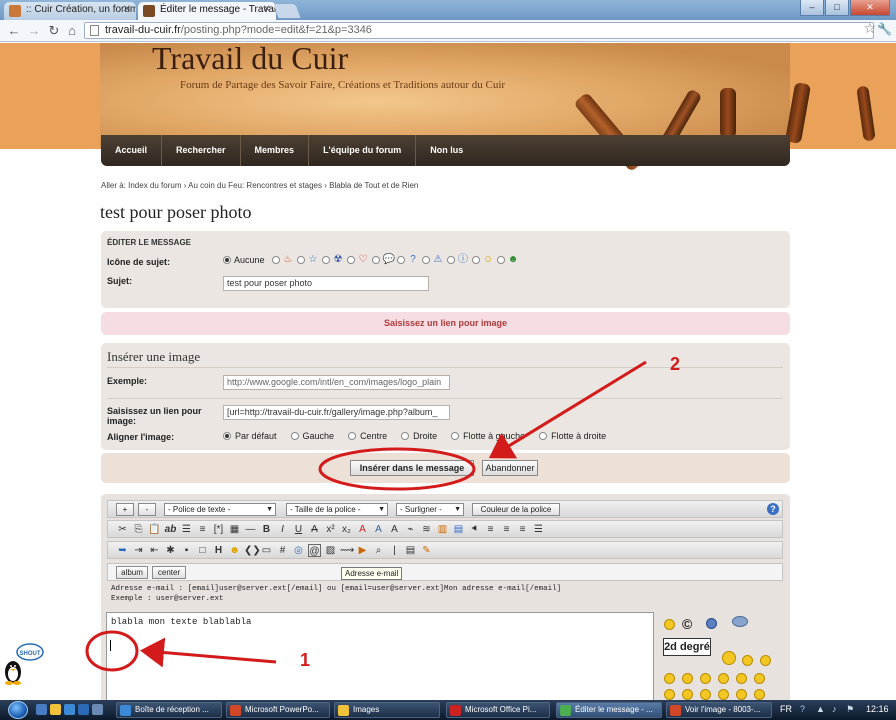 The image size is (896, 720). I want to click on folder-icon, so click(55, 709).